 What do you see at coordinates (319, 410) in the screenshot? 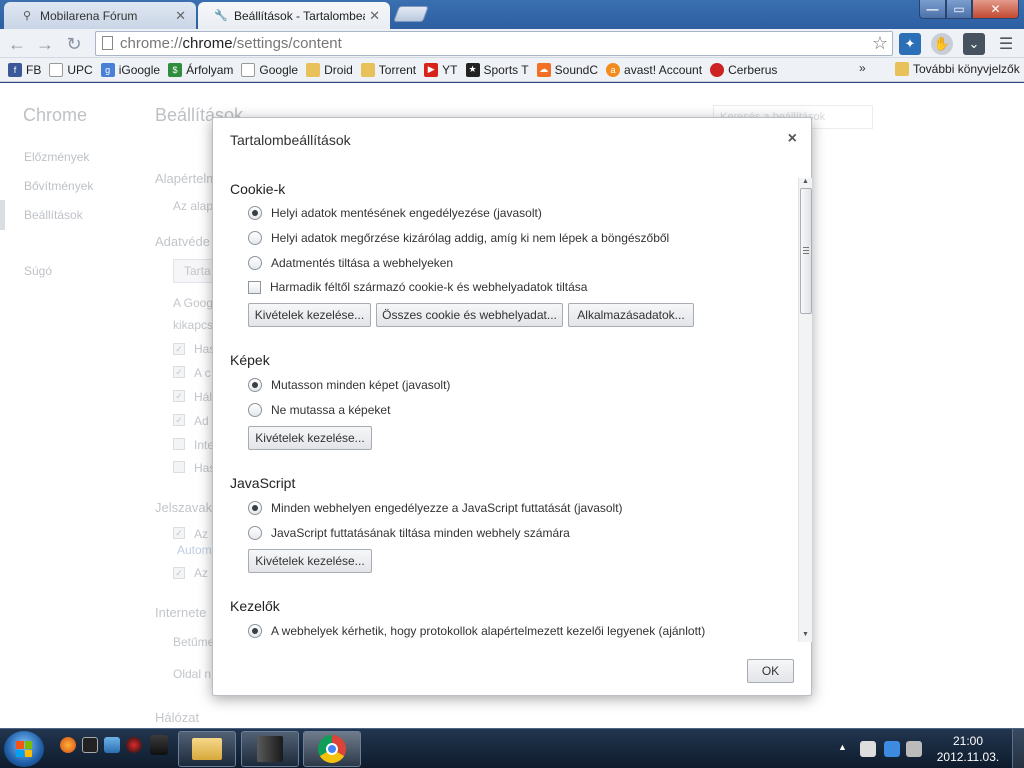
I see `radio-images-hide: Ne mutassa a képeket` at bounding box center [319, 410].